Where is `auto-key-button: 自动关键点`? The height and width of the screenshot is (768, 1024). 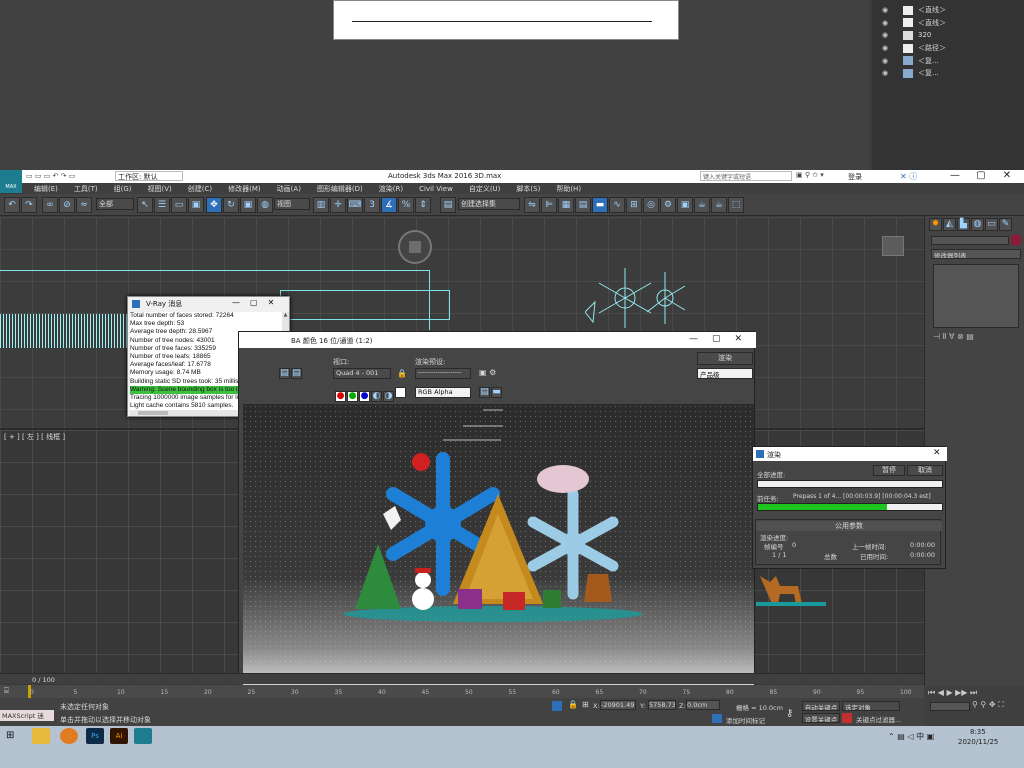 auto-key-button: 自动关键点 is located at coordinates (821, 706).